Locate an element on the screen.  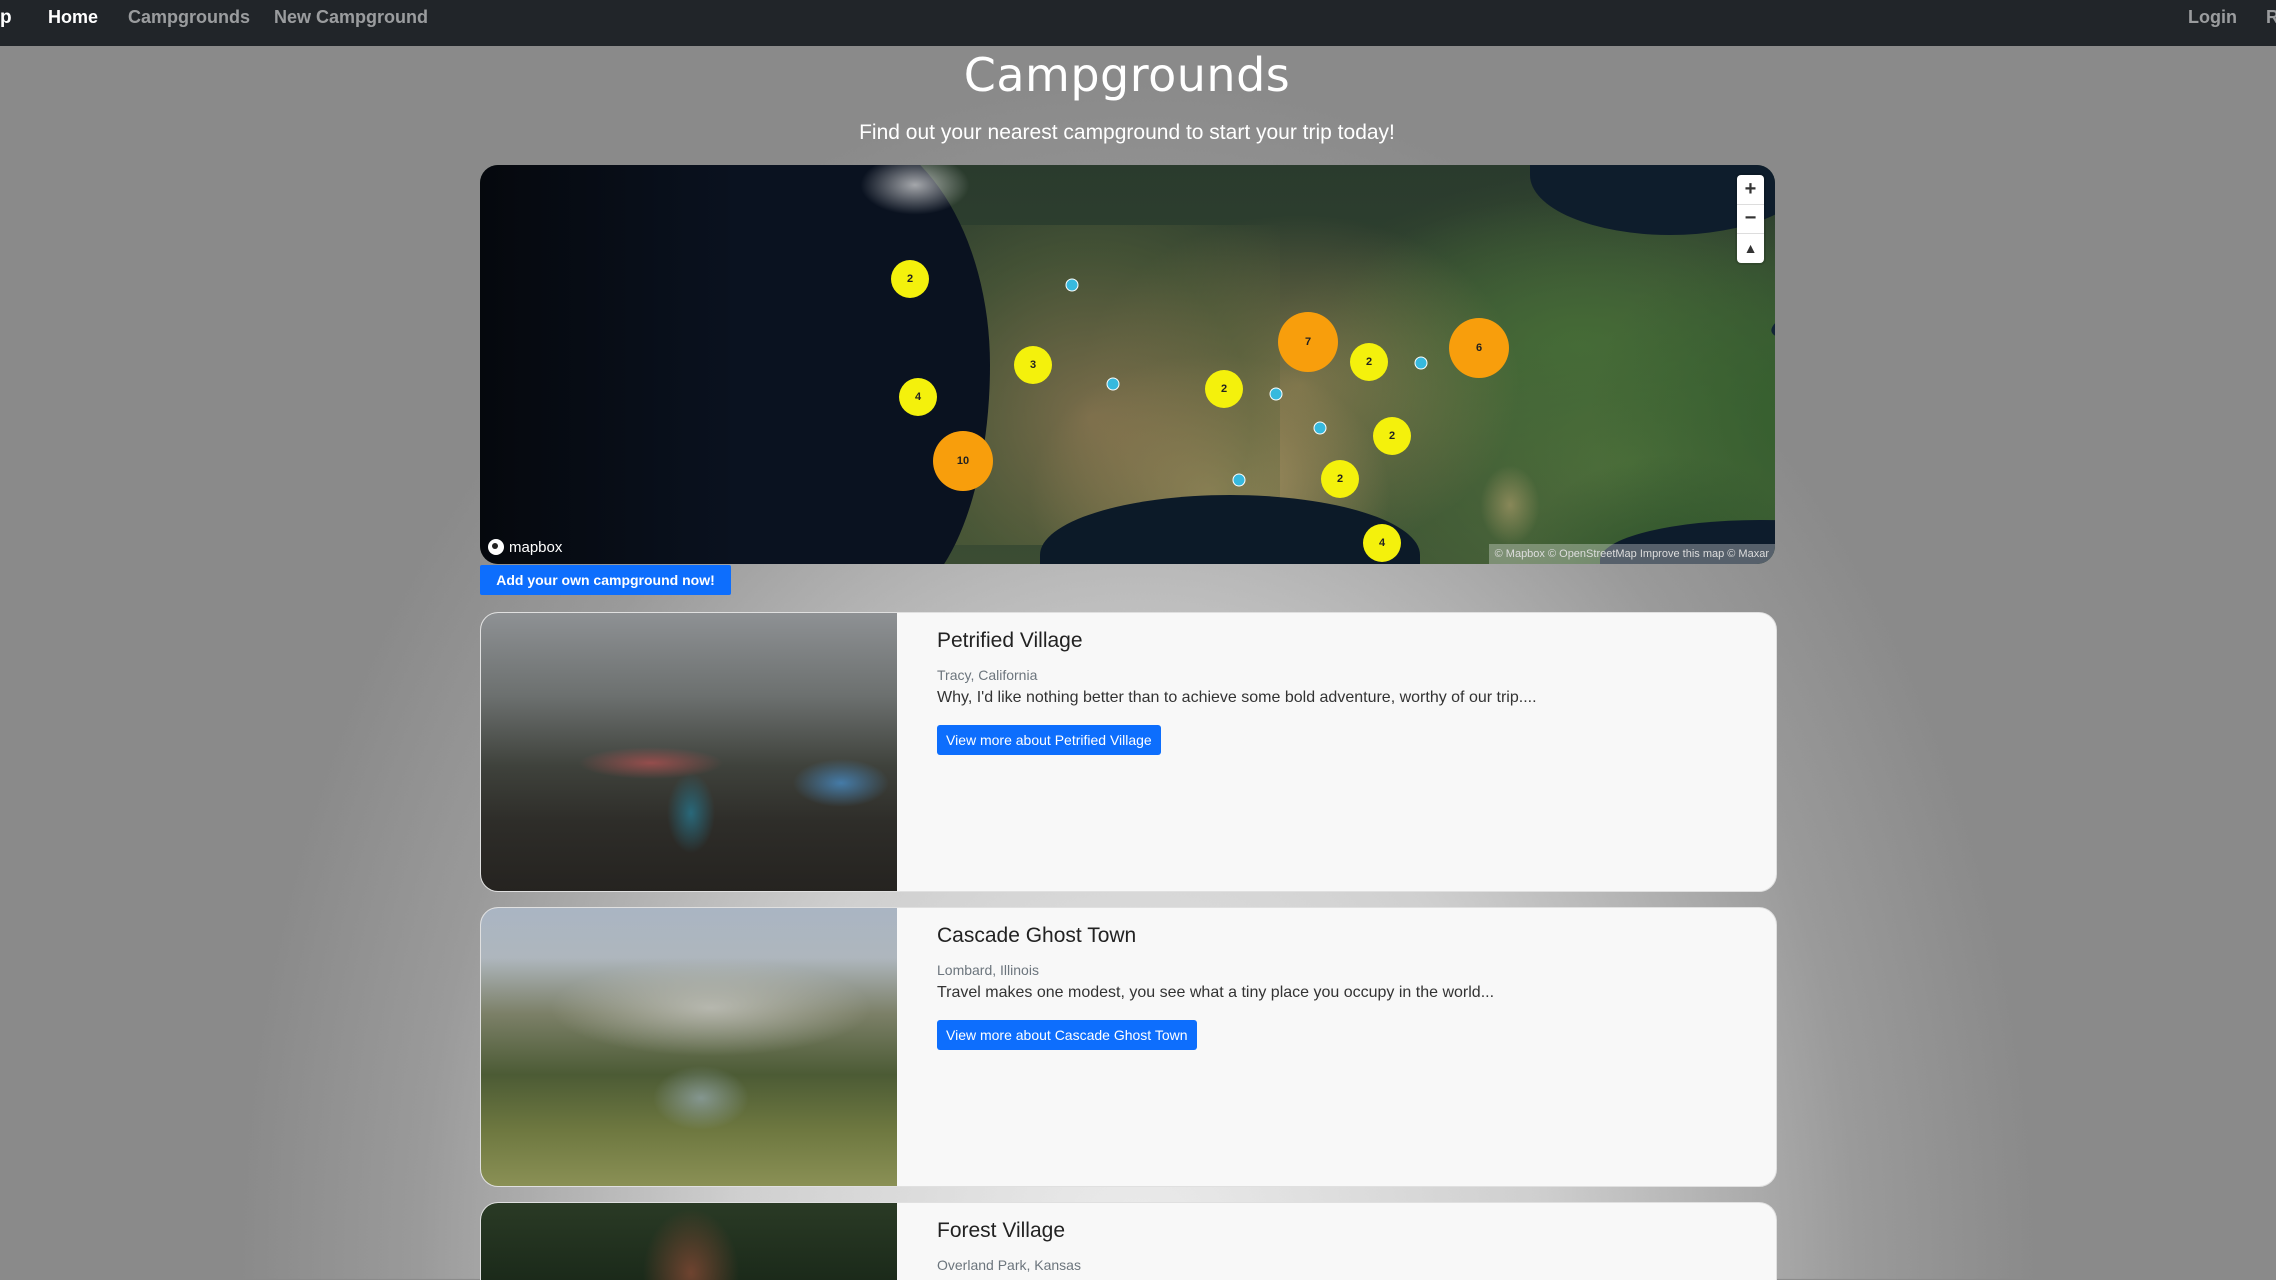
mapbox-logo: mapbox is located at coordinates (525, 547).